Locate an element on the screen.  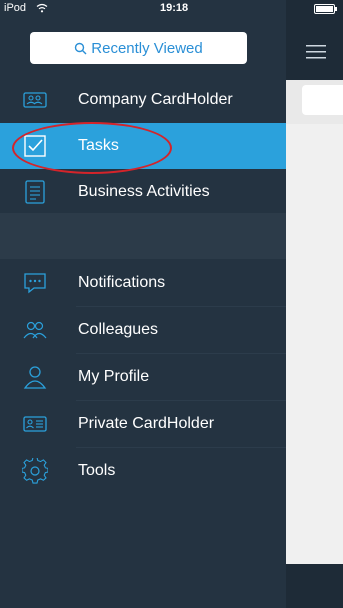
chat-bubble-icon is located at coordinates (35, 283).